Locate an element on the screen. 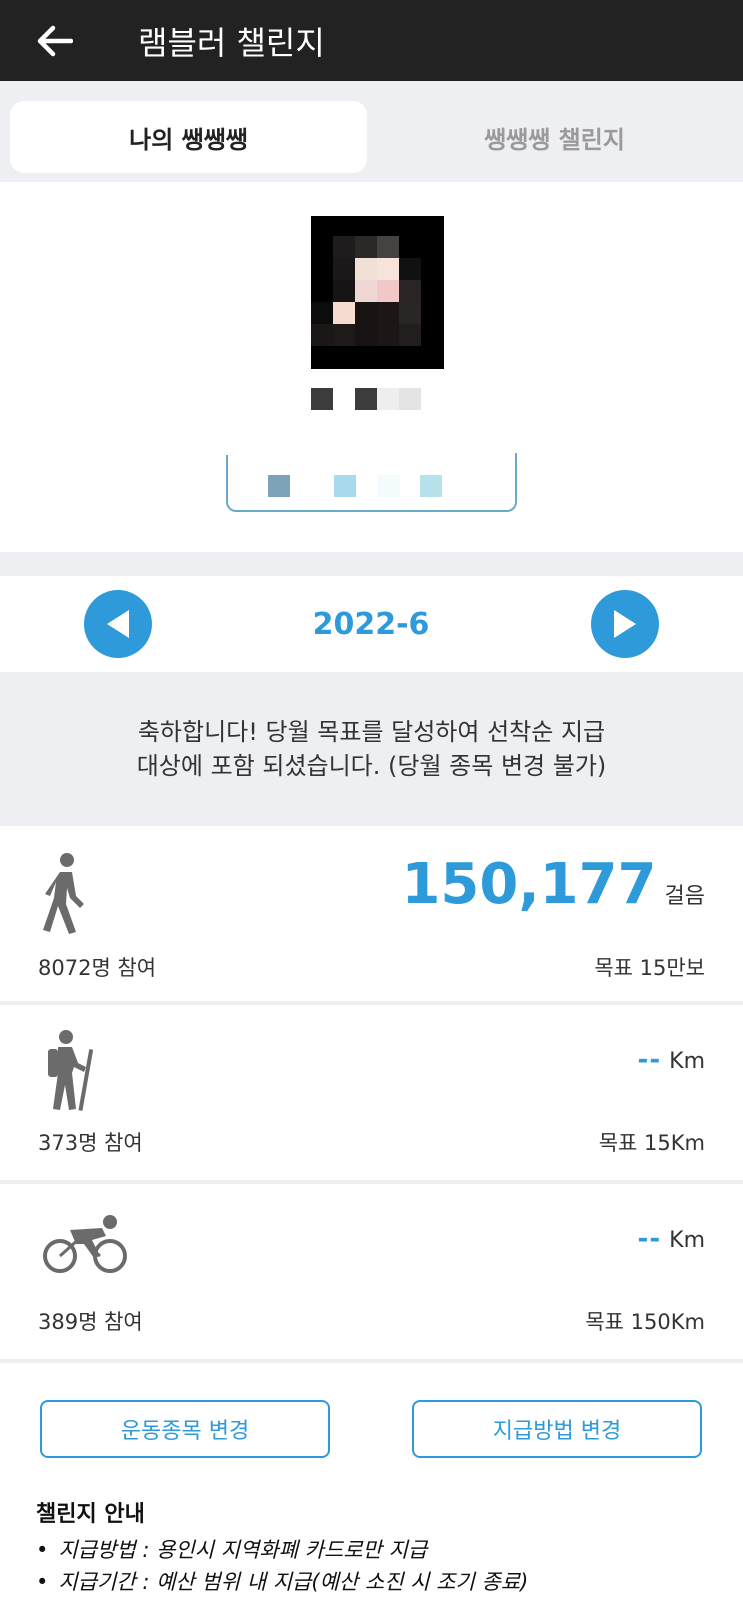 The image size is (743, 1598). cycling-distance: -- is located at coordinates (649, 1239).